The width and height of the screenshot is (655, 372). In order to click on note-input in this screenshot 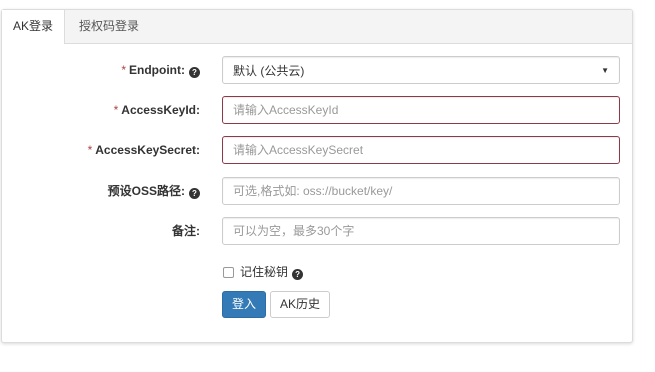, I will do `click(421, 231)`.